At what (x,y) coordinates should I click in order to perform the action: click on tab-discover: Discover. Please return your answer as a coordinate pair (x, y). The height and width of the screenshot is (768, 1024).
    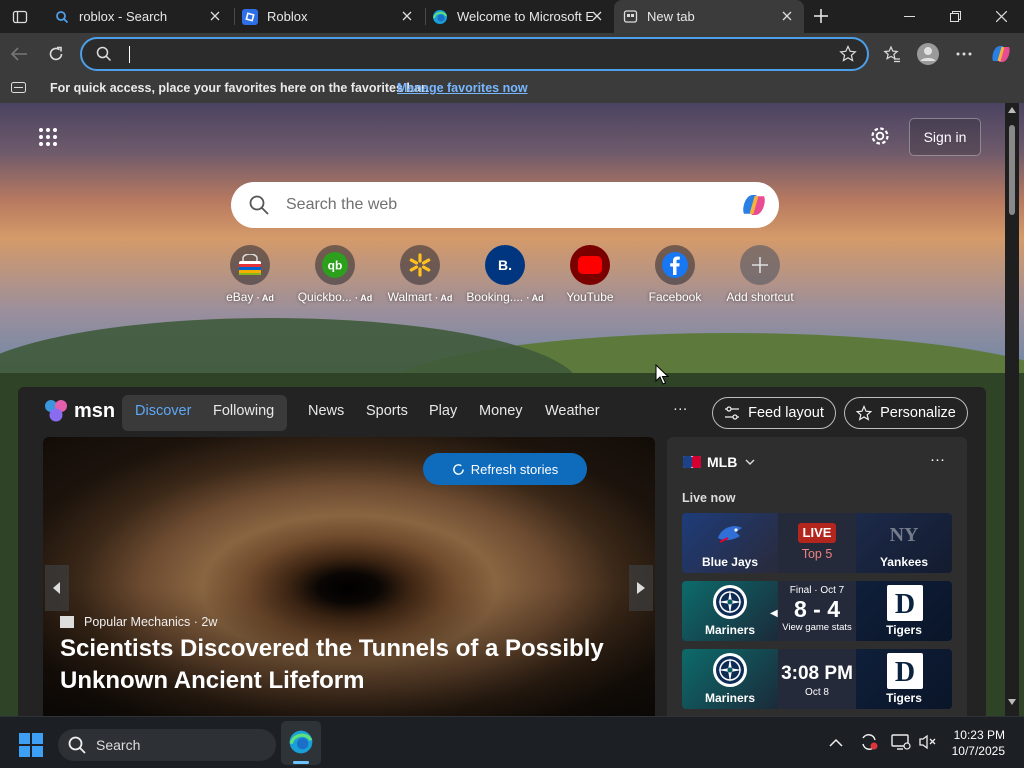
    Looking at the image, I should click on (163, 411).